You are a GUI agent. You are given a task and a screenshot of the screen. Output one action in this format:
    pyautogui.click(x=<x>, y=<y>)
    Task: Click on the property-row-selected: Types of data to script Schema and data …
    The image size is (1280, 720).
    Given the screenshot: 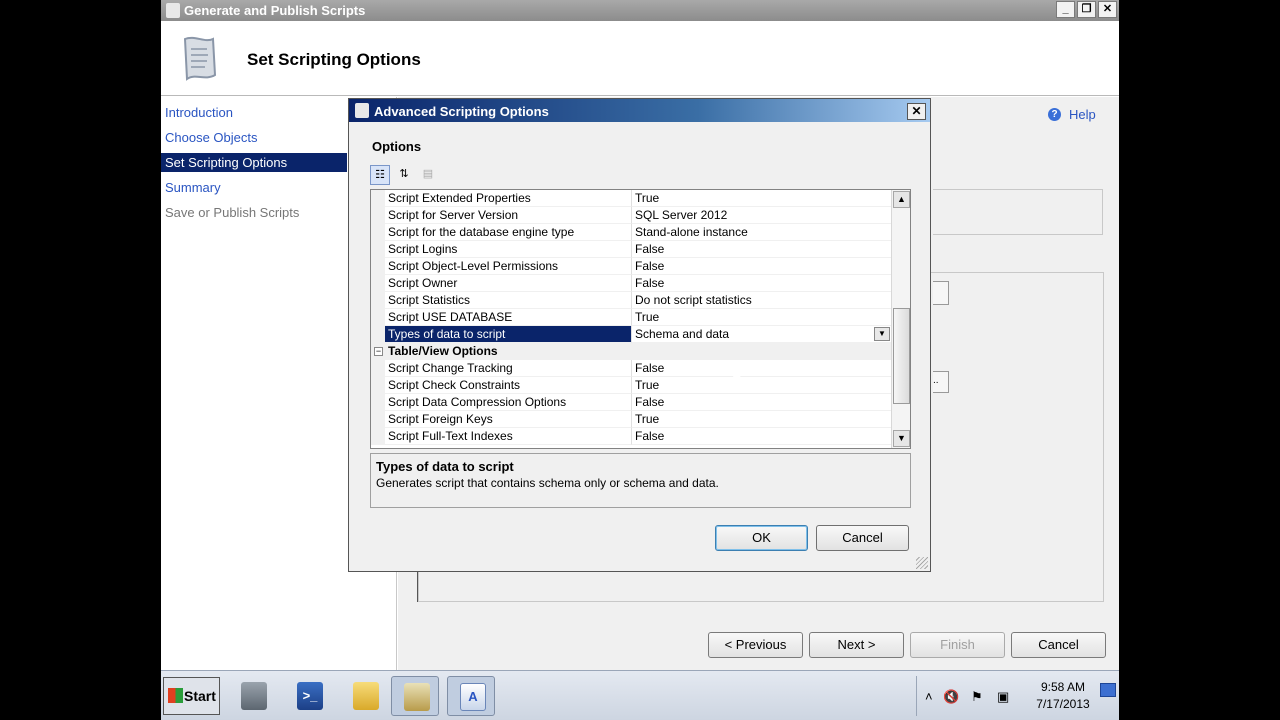 What is the action you would take?
    pyautogui.click(x=631, y=334)
    